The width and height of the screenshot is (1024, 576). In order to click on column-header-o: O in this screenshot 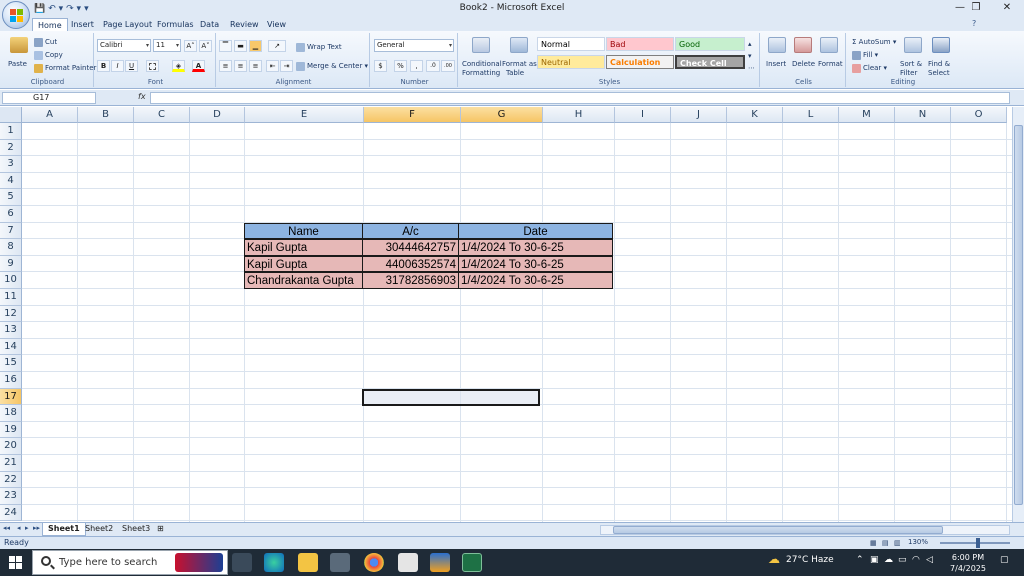, I will do `click(979, 115)`.